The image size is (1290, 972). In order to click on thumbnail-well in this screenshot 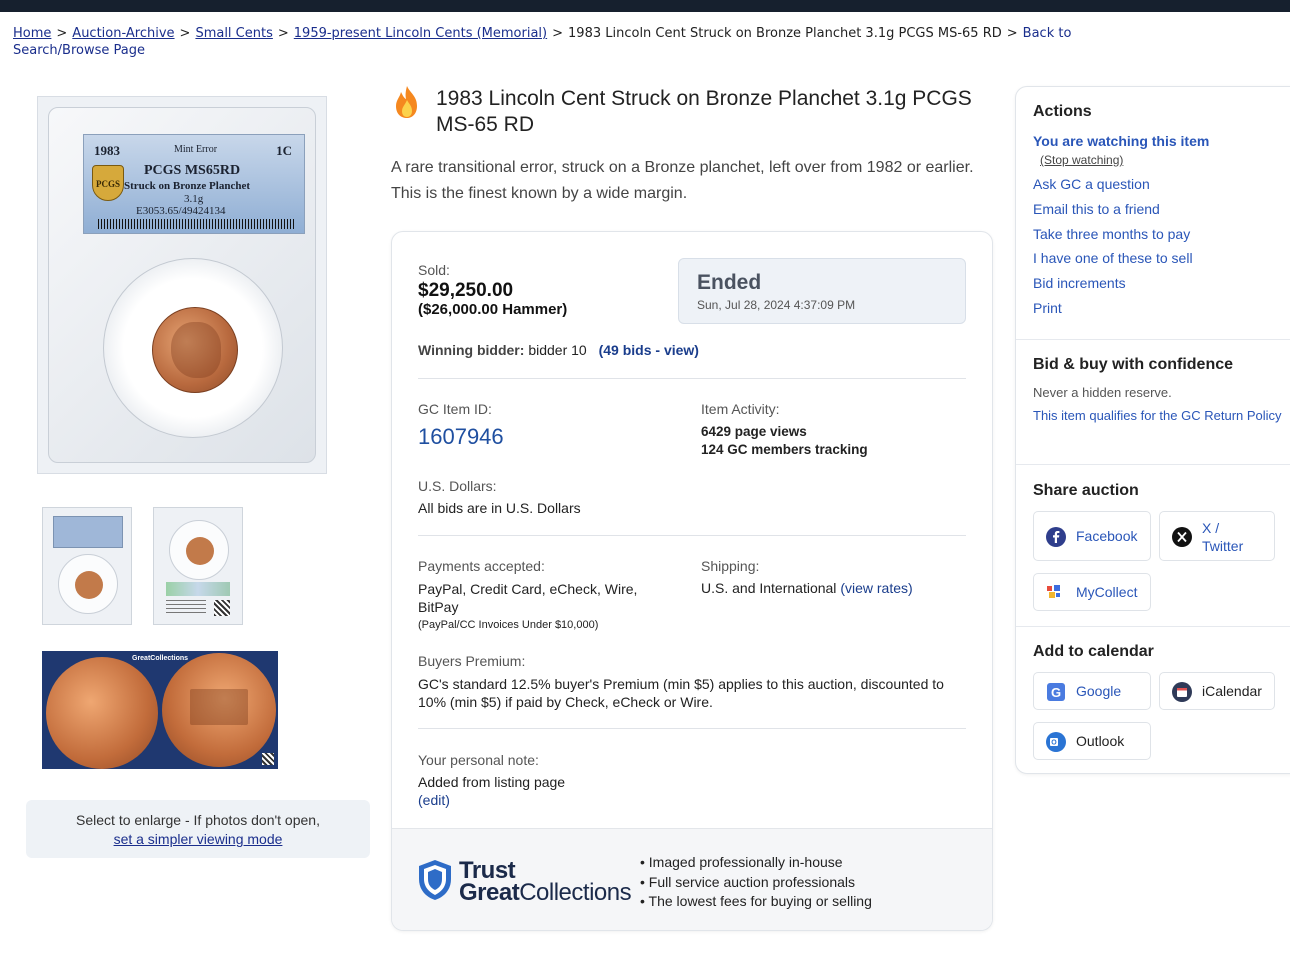, I will do `click(88, 584)`.